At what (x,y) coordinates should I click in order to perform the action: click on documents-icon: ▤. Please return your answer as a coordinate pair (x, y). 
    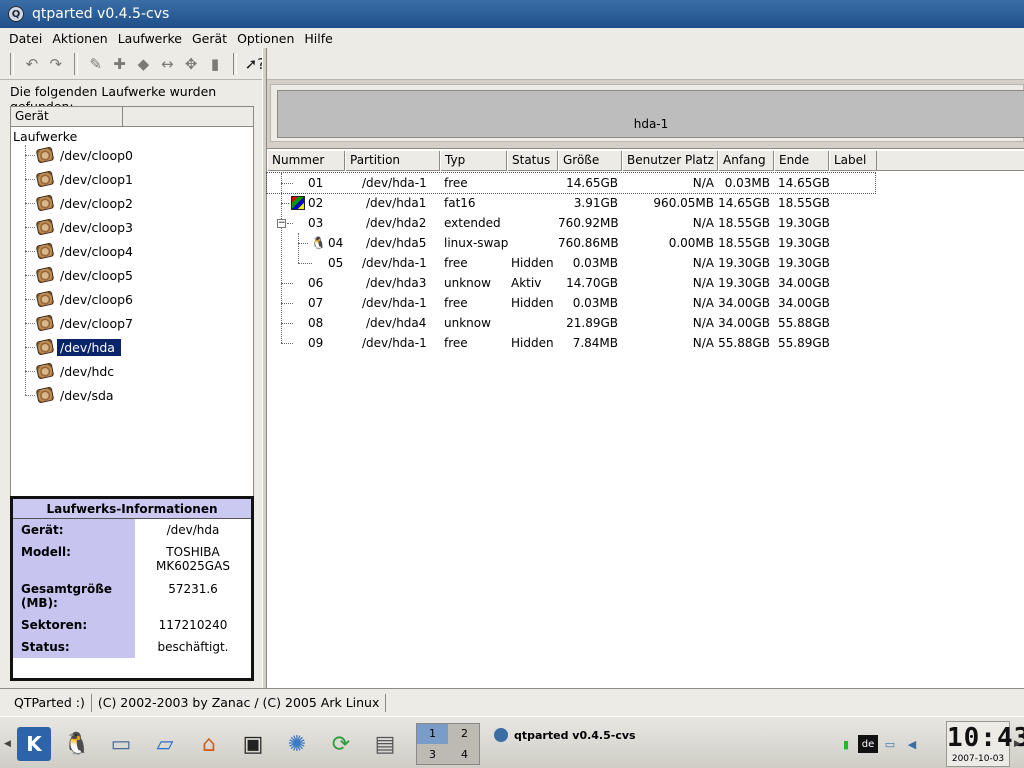
    Looking at the image, I should click on (385, 744).